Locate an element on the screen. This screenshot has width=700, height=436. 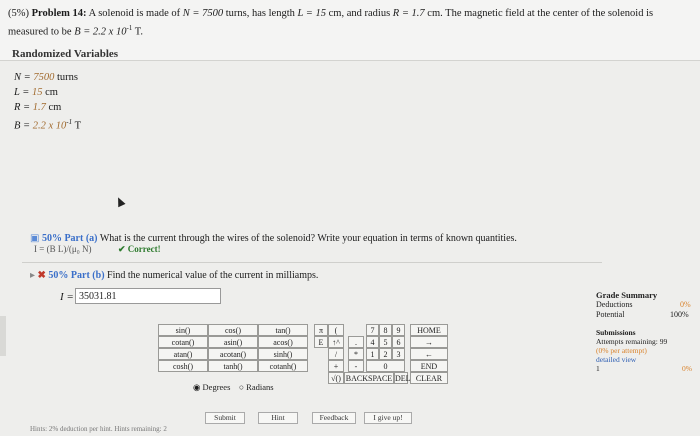
var-R: R = 1.7 cm is located at coordinates (38, 107).